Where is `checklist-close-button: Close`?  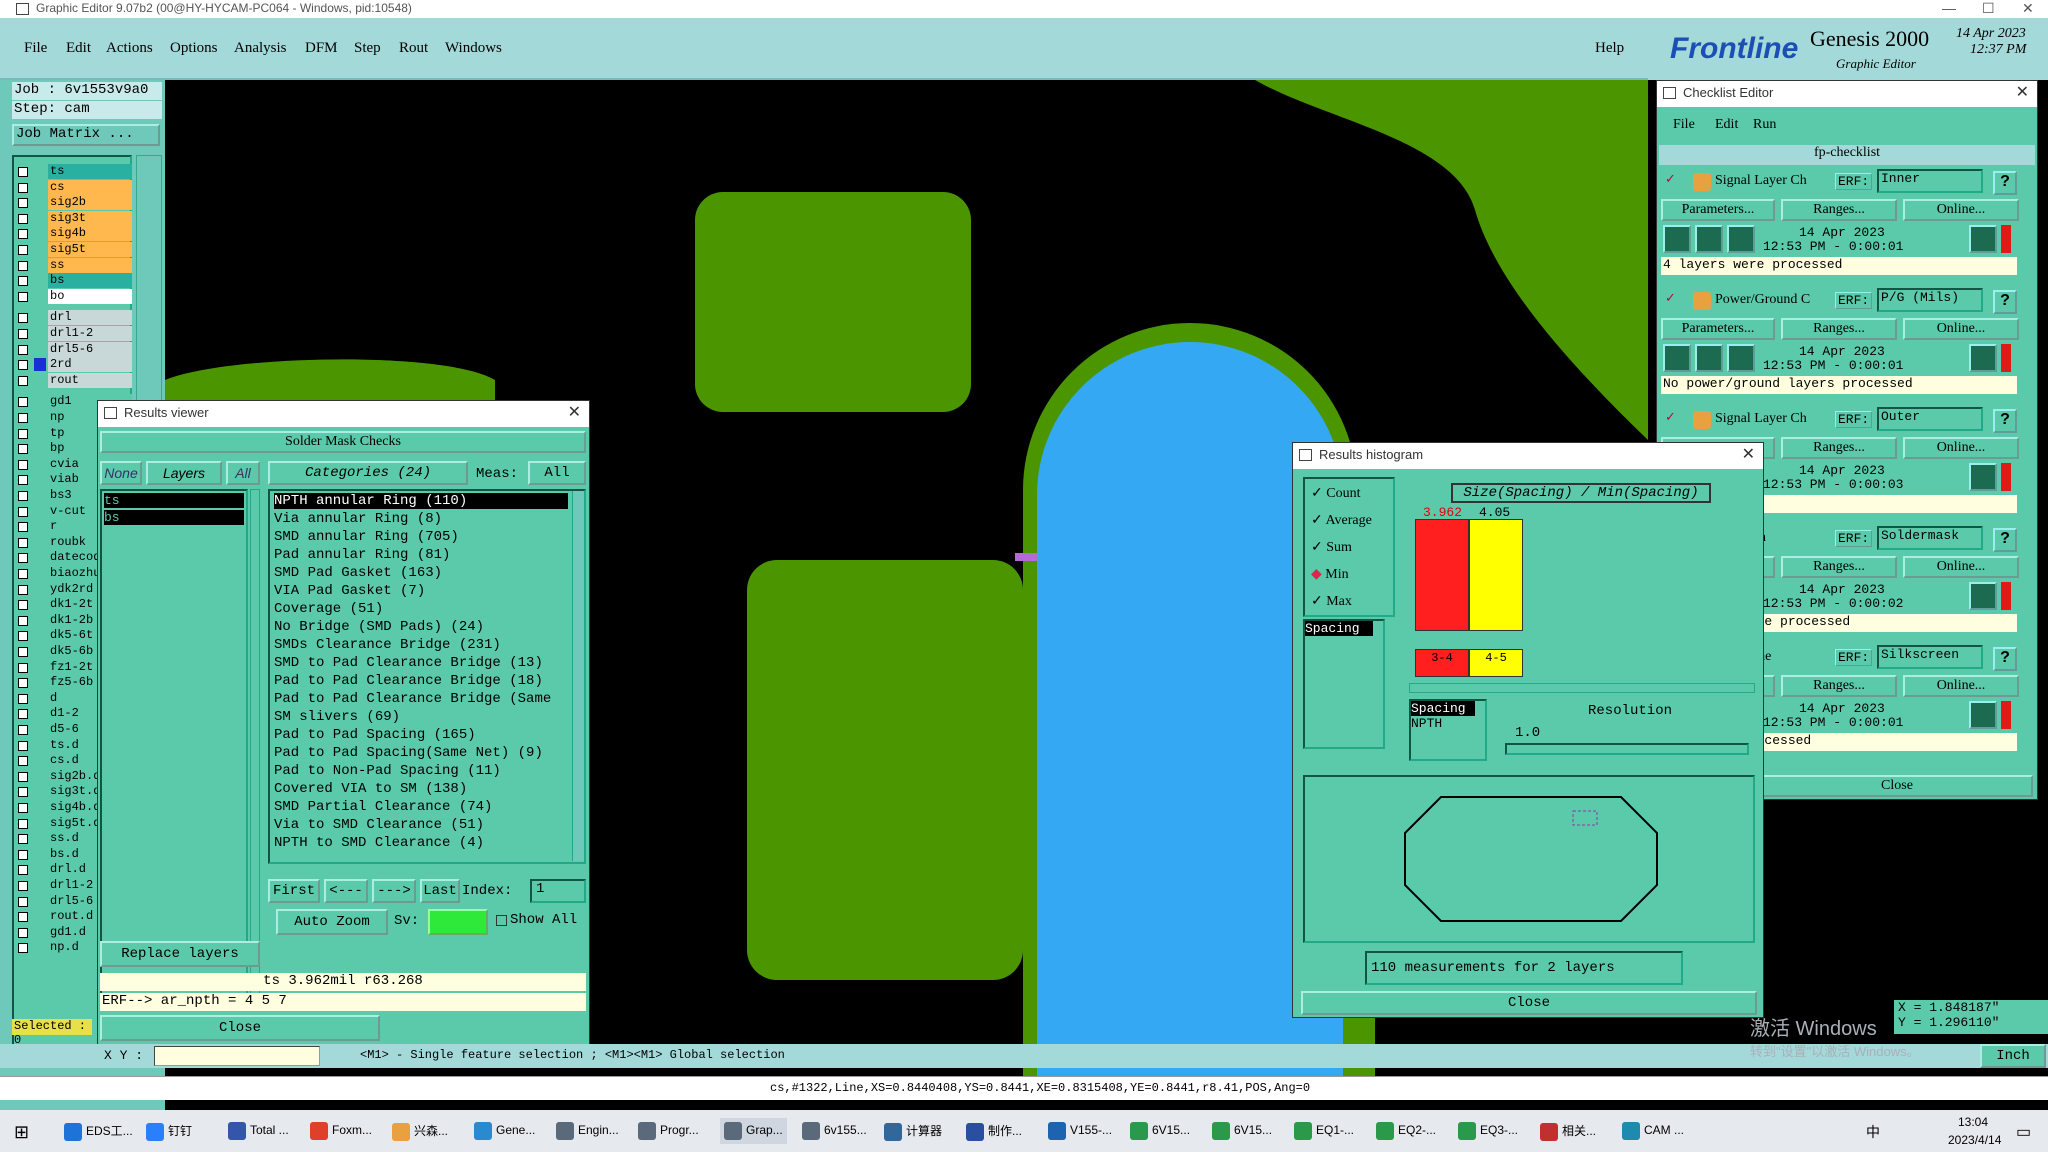 checklist-close-button: Close is located at coordinates (1897, 786).